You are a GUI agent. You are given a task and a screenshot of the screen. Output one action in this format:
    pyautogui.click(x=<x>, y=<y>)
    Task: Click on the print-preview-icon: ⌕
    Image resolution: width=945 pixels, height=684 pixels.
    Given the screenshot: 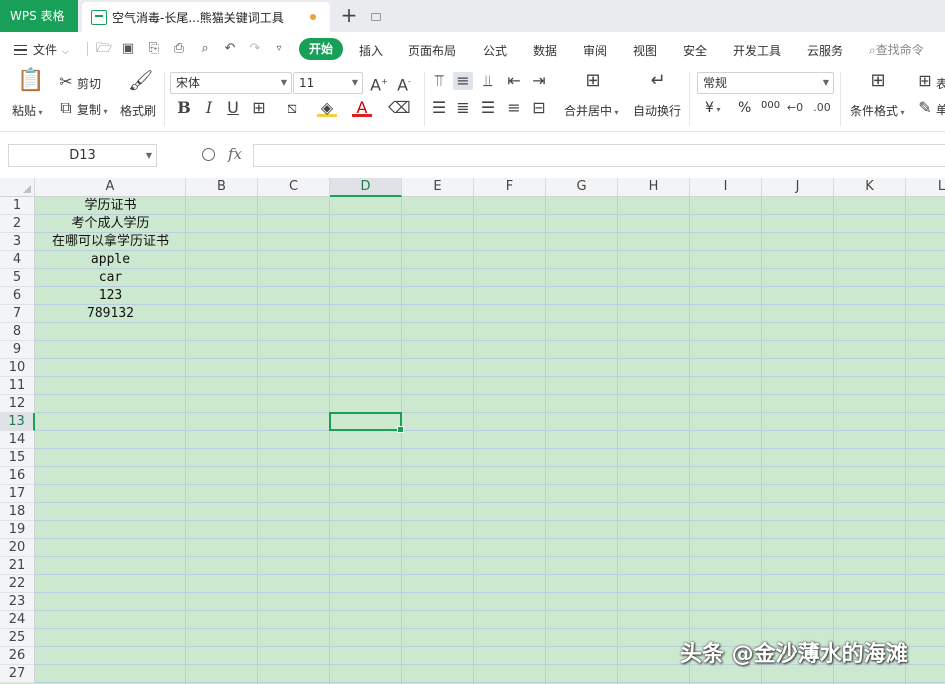 What is the action you would take?
    pyautogui.click(x=205, y=49)
    